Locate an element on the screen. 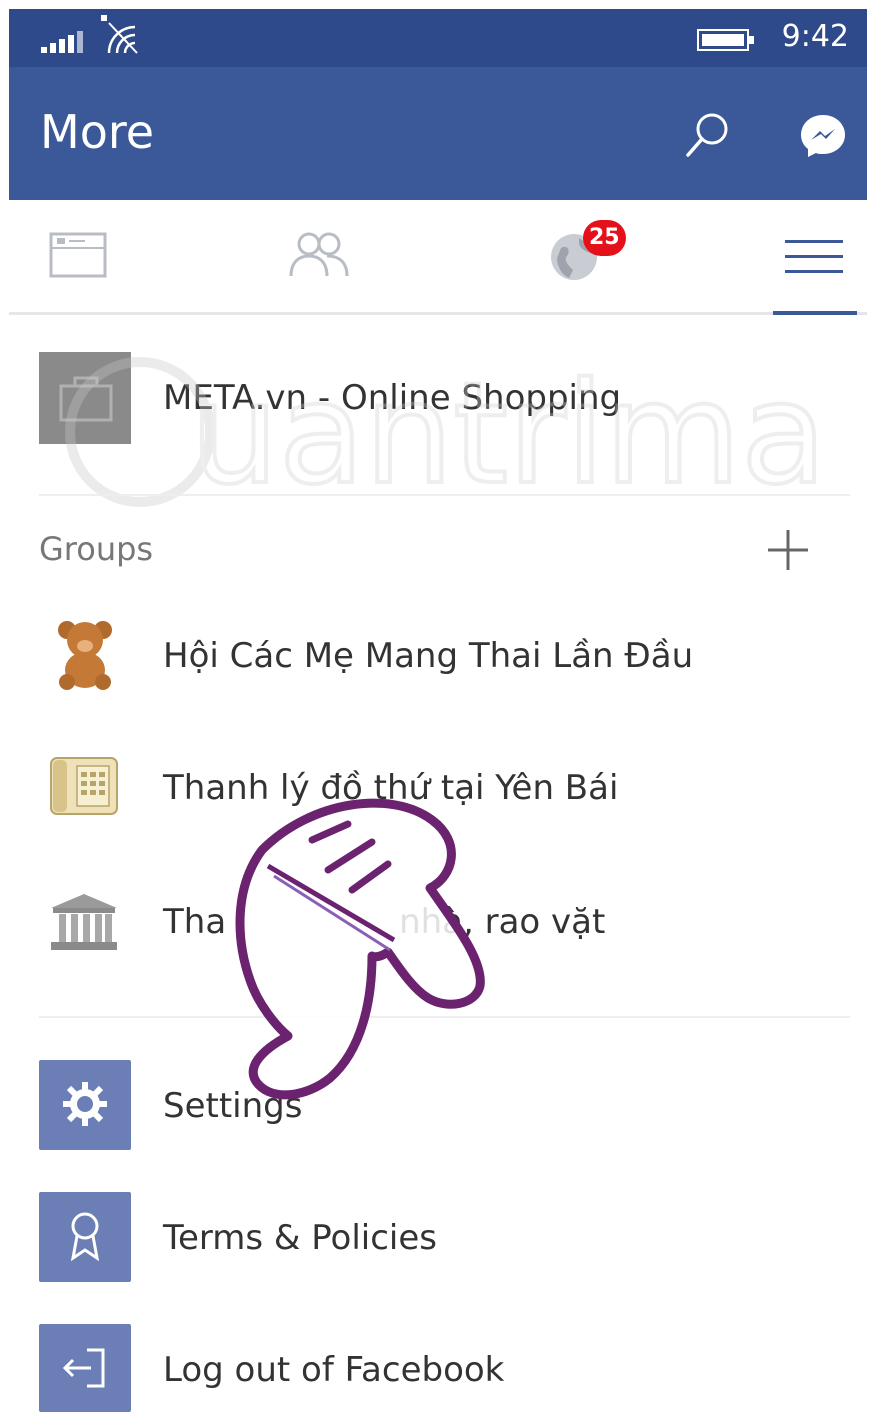 This screenshot has width=870, height=1412. news-feed-icon is located at coordinates (78, 255).